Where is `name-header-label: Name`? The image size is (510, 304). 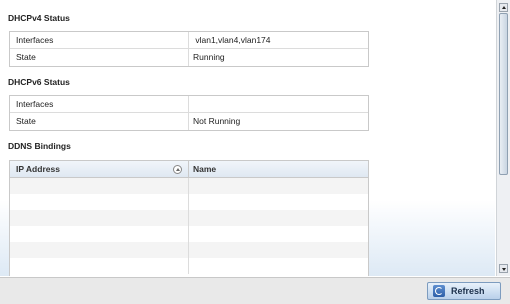 name-header-label: Name is located at coordinates (205, 169).